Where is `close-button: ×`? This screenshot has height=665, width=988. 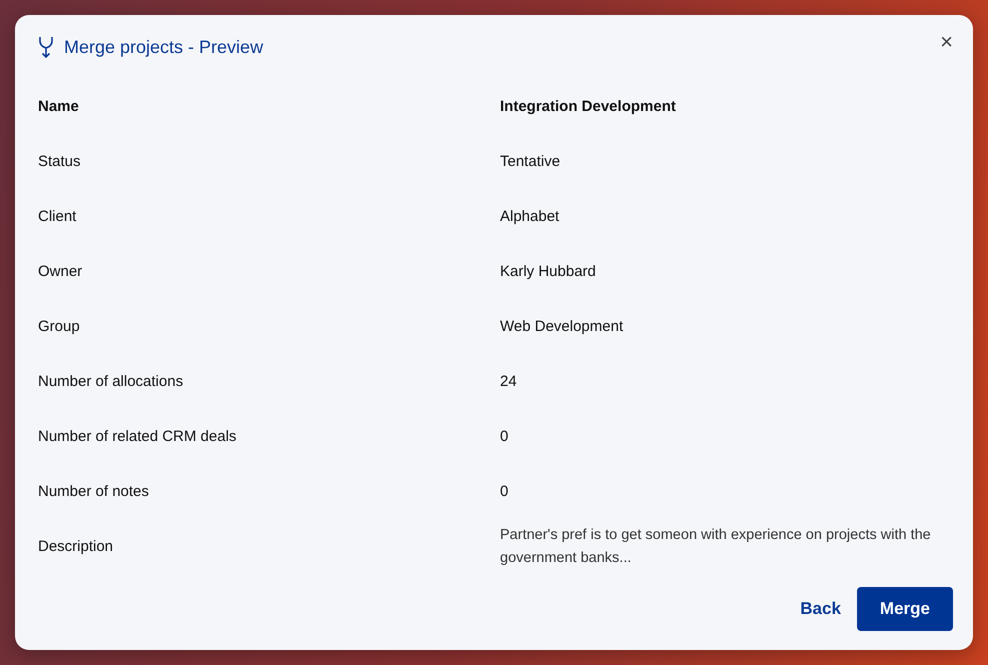 close-button: × is located at coordinates (946, 42).